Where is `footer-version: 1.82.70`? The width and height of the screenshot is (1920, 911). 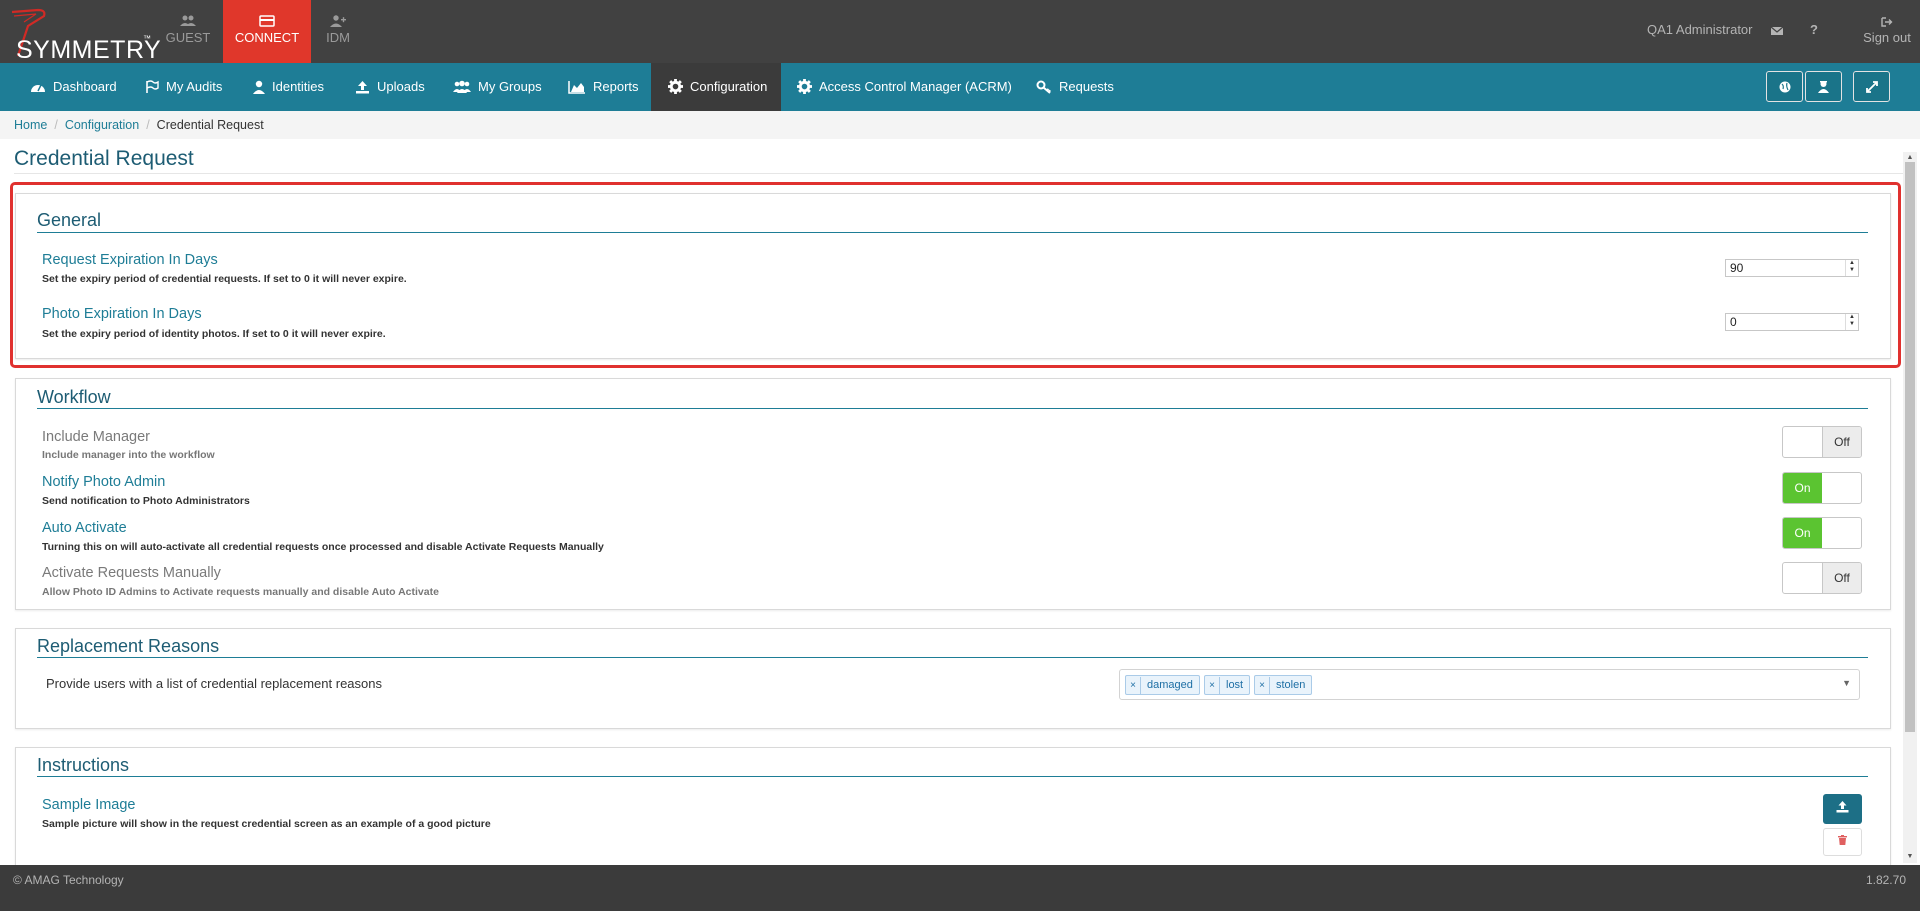 footer-version: 1.82.70 is located at coordinates (1885, 880).